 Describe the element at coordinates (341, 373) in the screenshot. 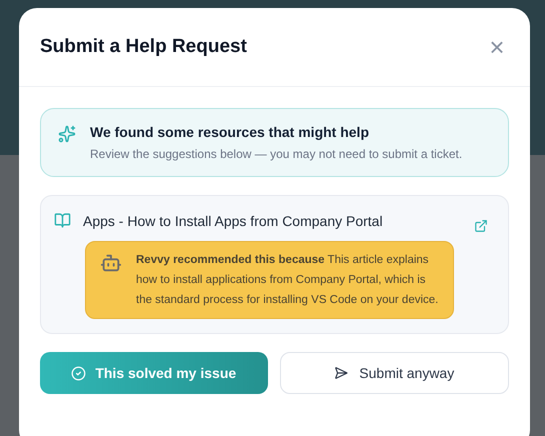

I see `send-icon` at that location.